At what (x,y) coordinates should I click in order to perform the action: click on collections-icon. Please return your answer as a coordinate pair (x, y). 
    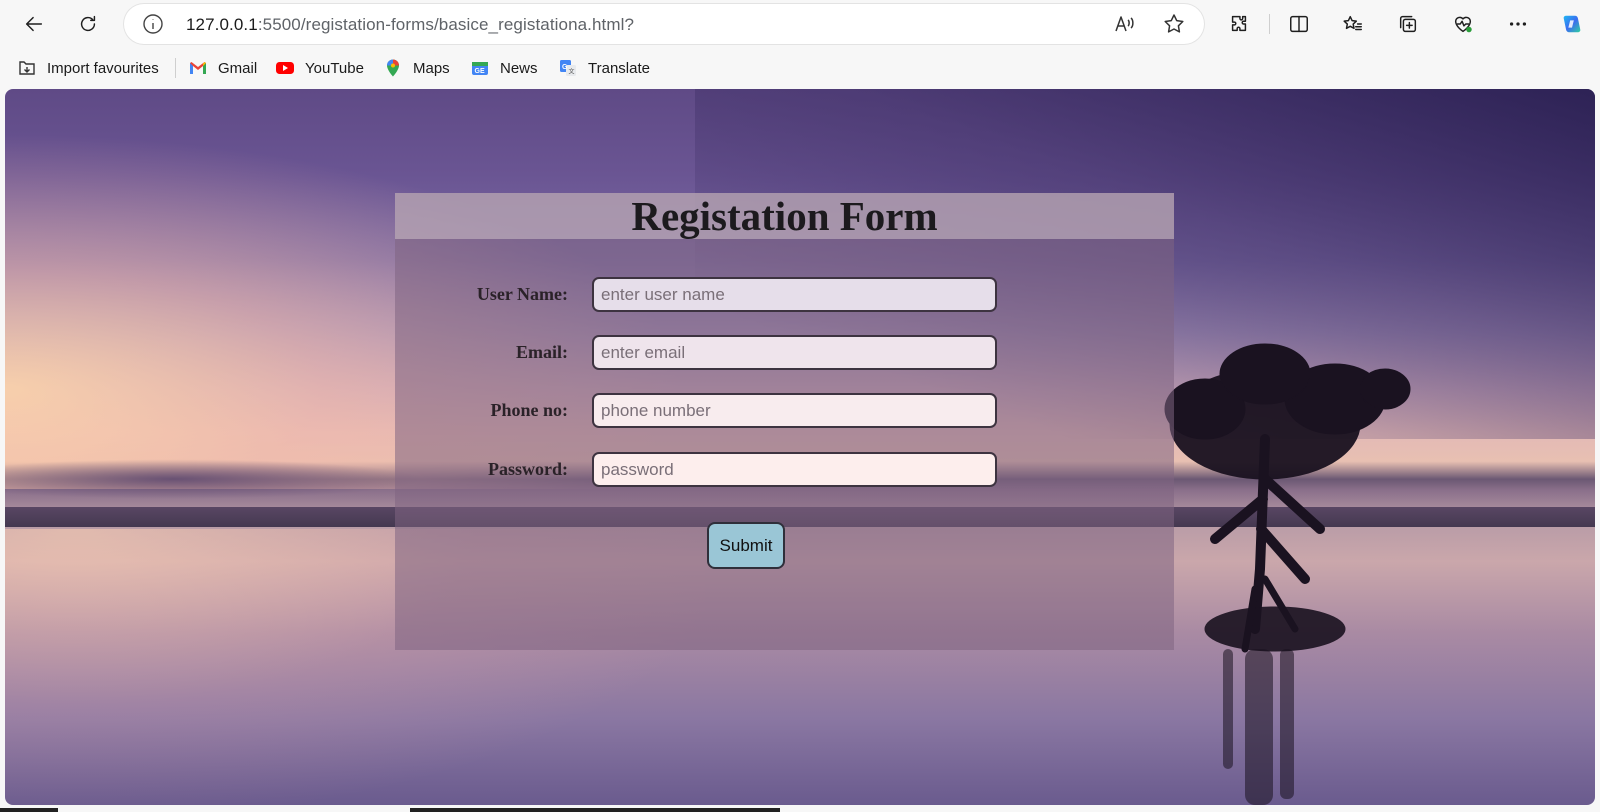
    Looking at the image, I should click on (1408, 24).